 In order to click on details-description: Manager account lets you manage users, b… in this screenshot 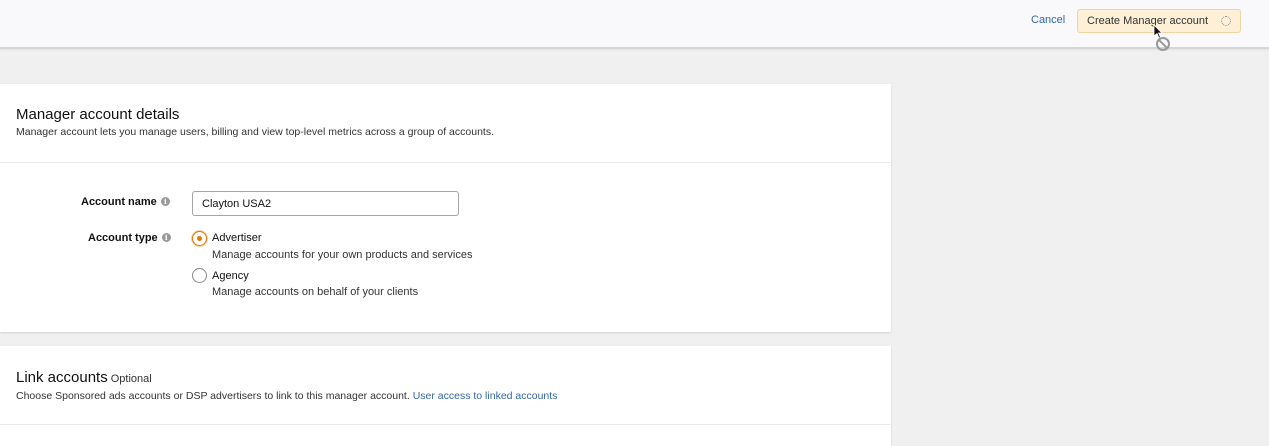, I will do `click(255, 132)`.